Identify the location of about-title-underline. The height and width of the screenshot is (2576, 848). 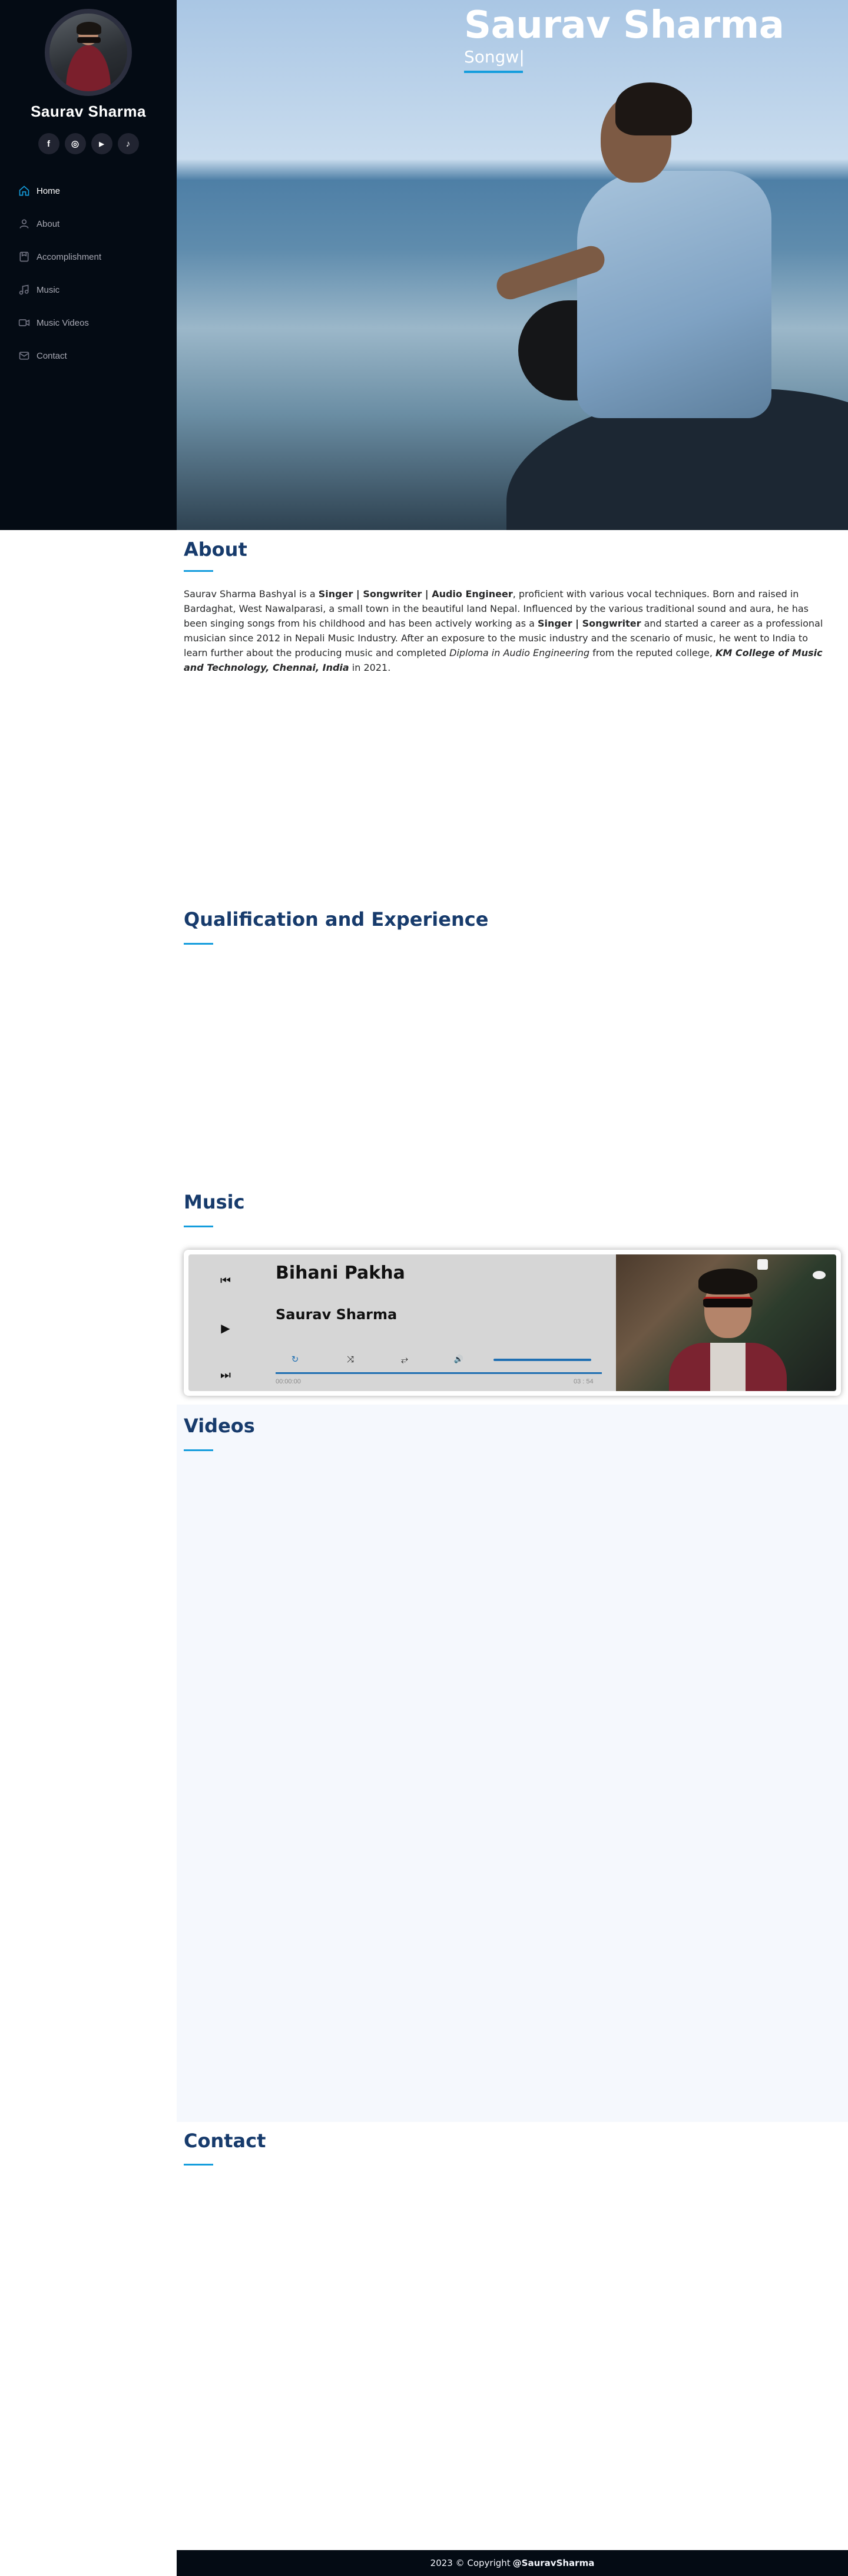
(199, 571).